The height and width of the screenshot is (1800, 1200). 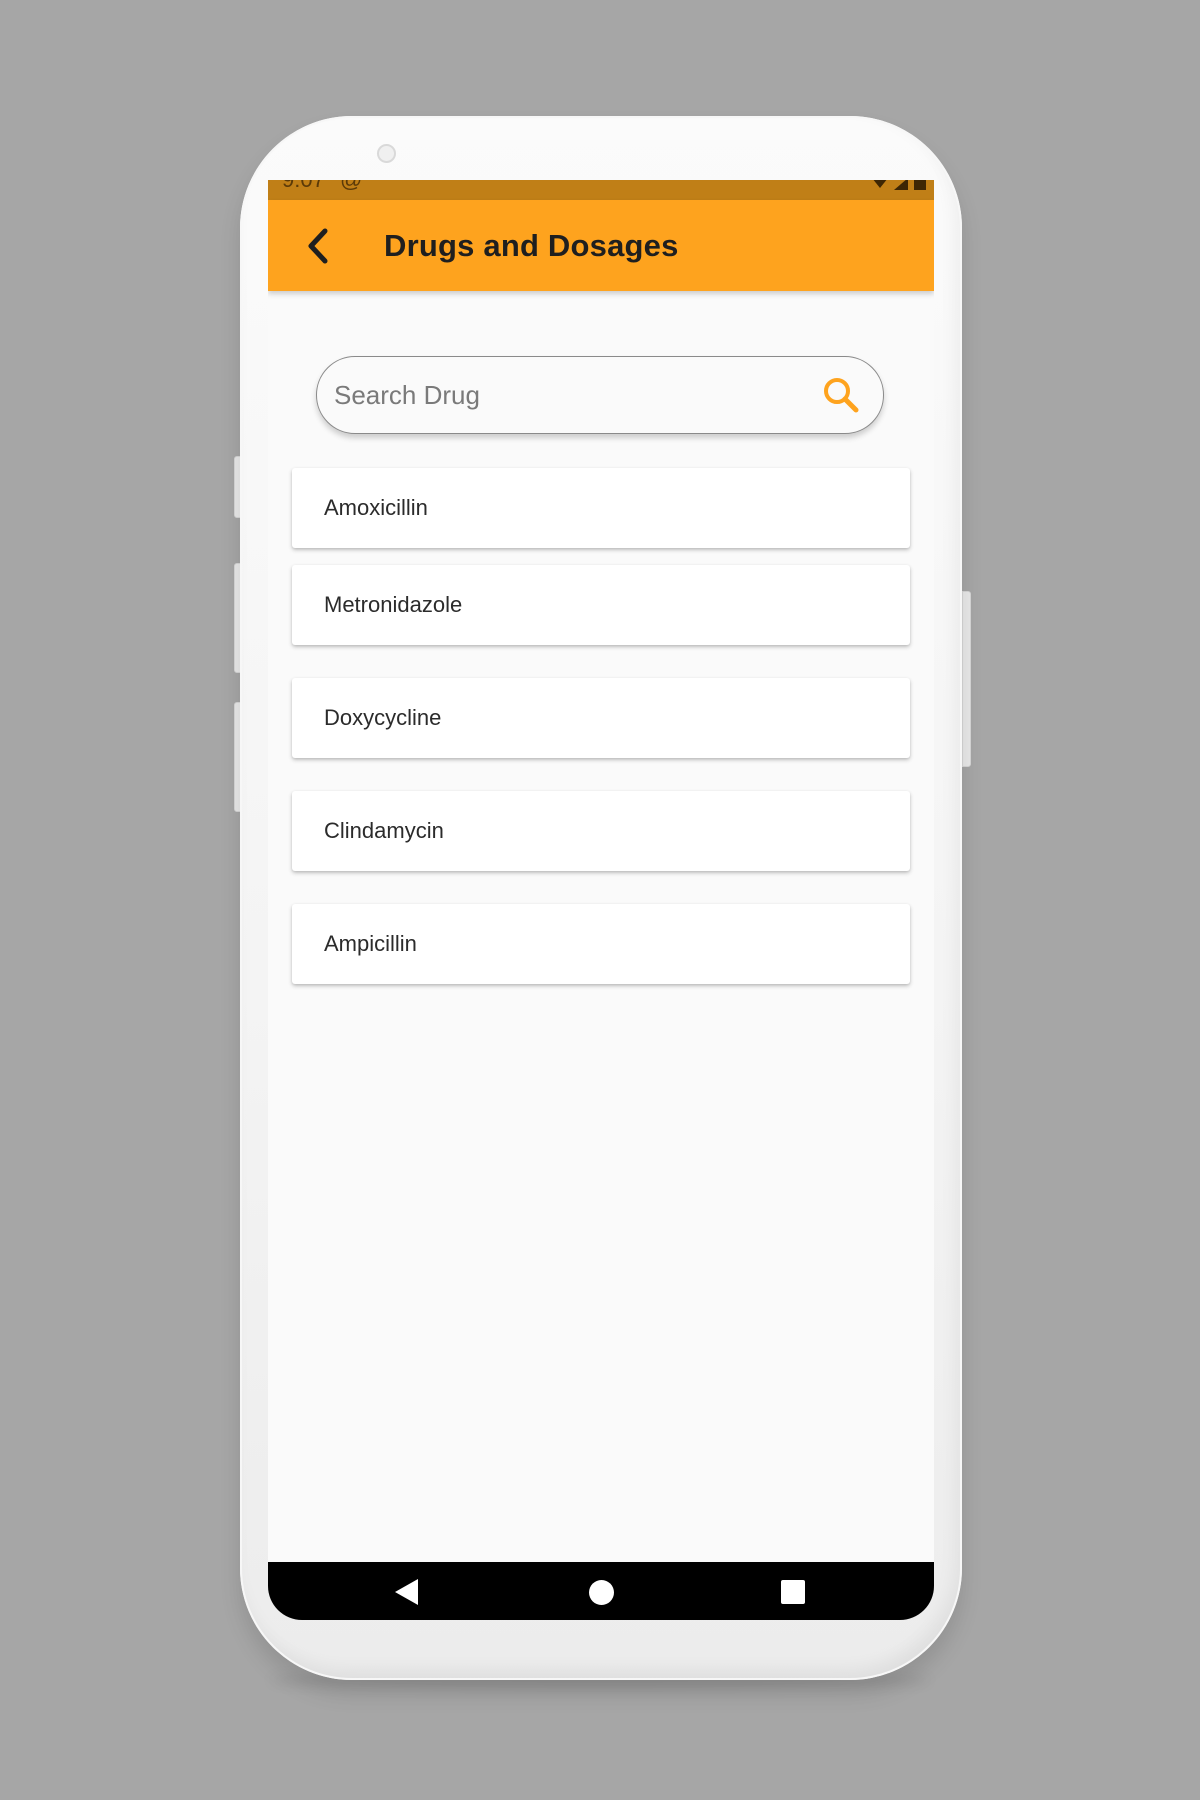 I want to click on status-icons, so click(x=899, y=185).